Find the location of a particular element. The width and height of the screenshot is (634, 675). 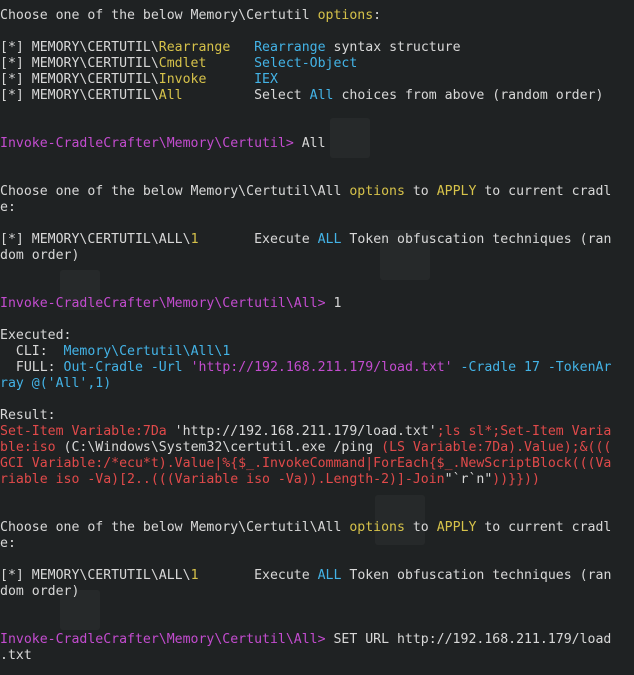

terminal-text-segment: ray @('All',1) is located at coordinates (56, 383).